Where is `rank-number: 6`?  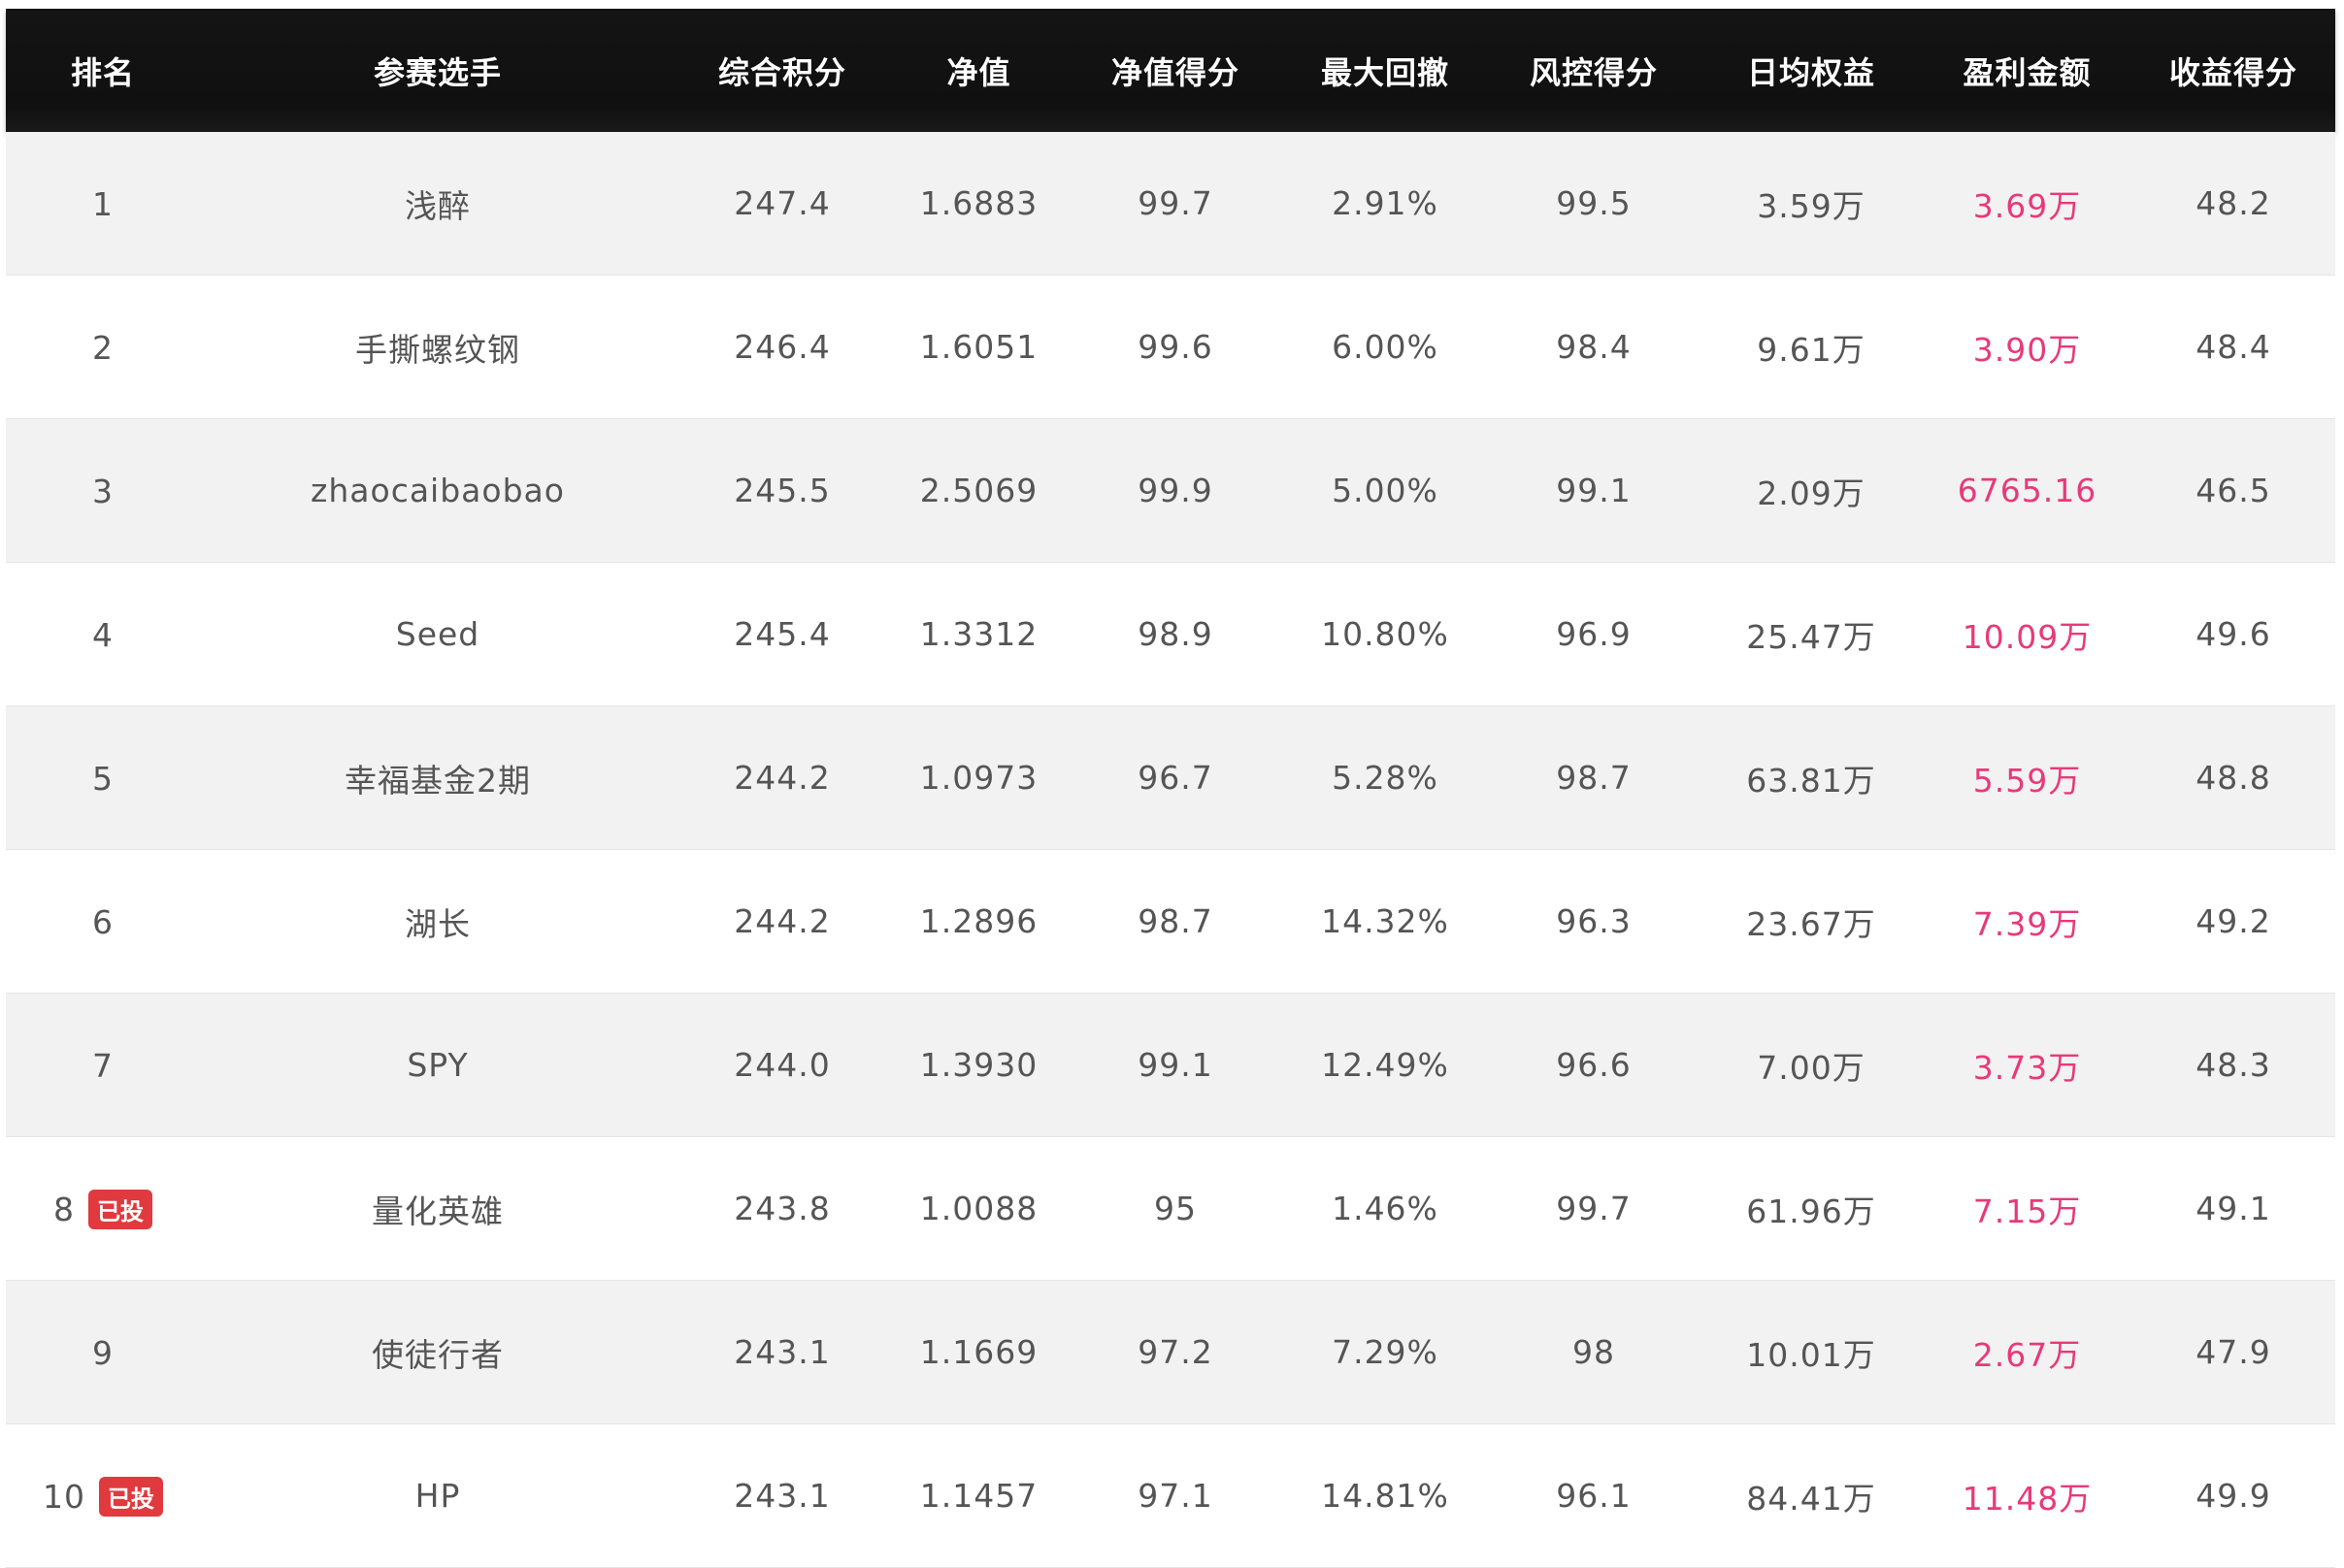
rank-number: 6 is located at coordinates (103, 922).